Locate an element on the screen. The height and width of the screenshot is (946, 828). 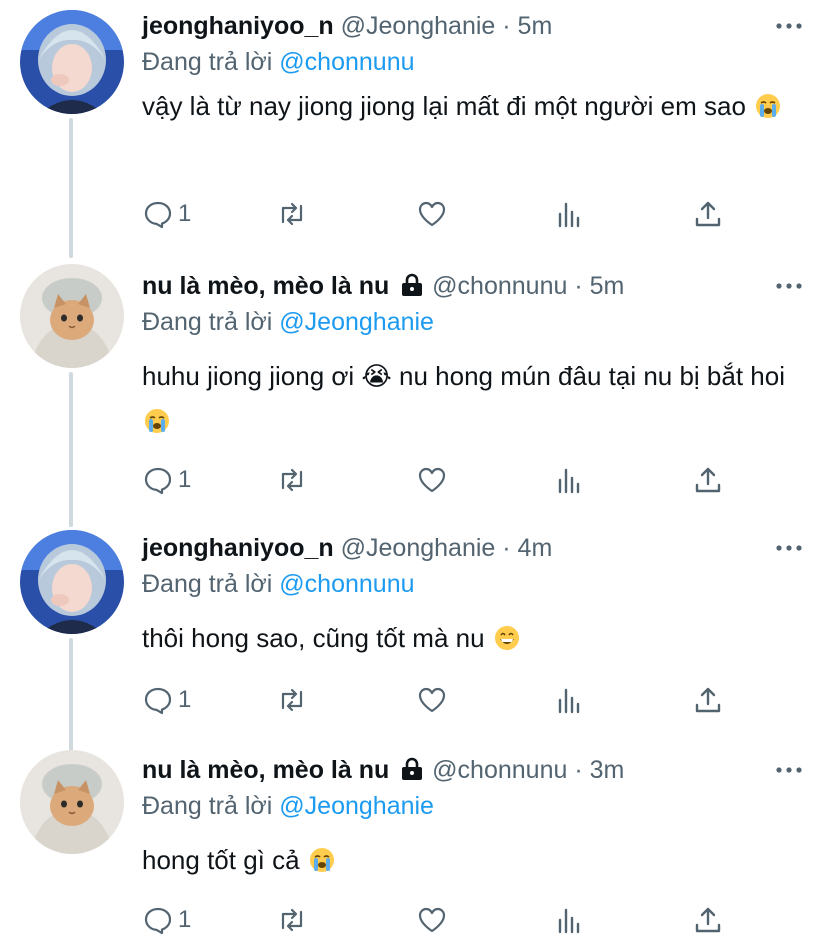
tweet-header: nu là mèo, mèo là nu @chonnunu · 5m is located at coordinates (475, 286).